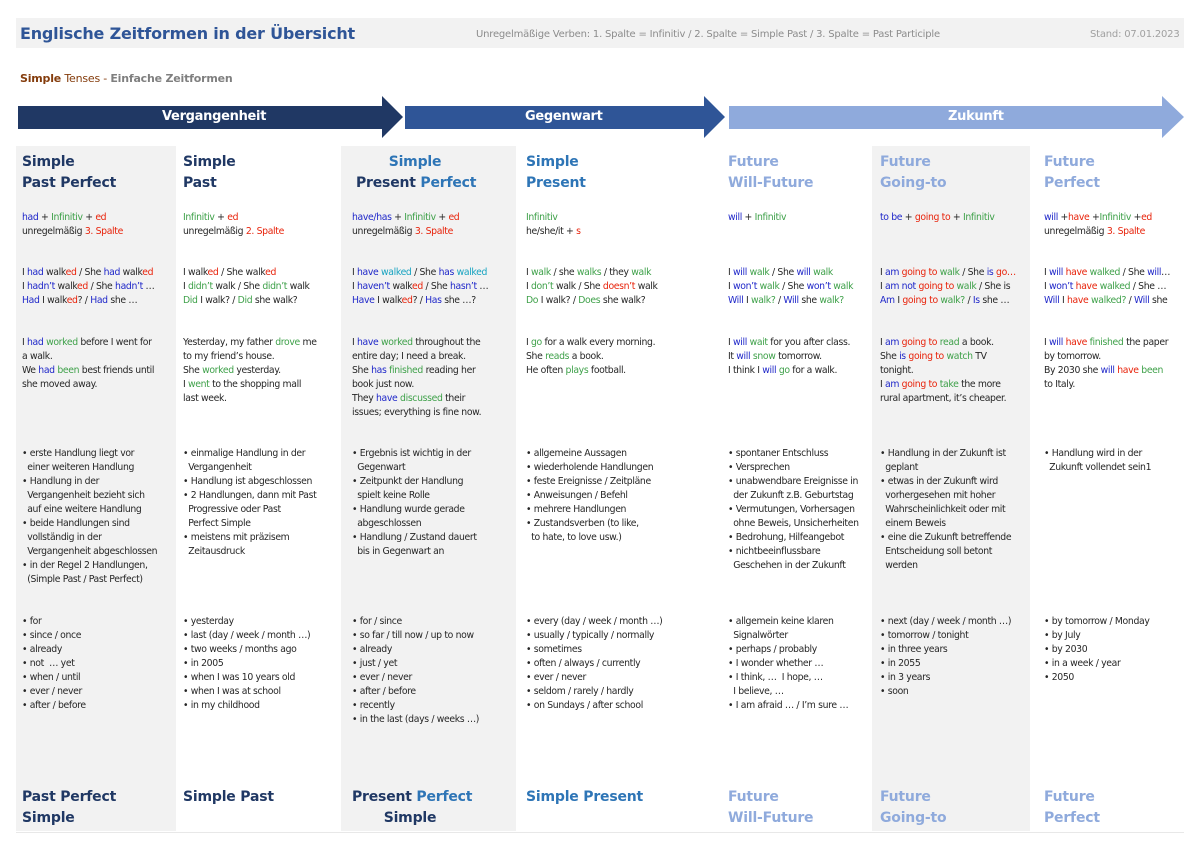 The height and width of the screenshot is (849, 1200). Describe the element at coordinates (584, 797) in the screenshot. I see `column-footer: Simple Present` at that location.